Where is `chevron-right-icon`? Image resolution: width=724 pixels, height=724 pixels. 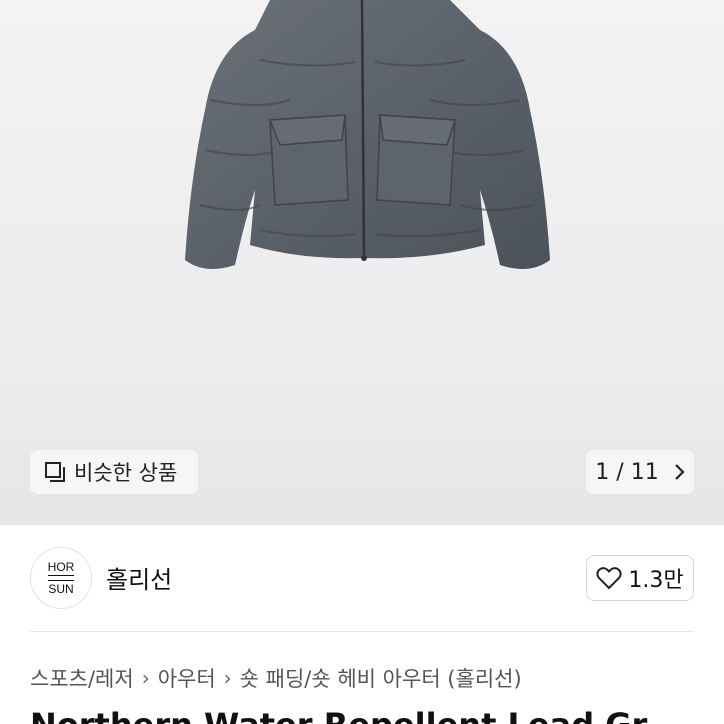 chevron-right-icon is located at coordinates (679, 472).